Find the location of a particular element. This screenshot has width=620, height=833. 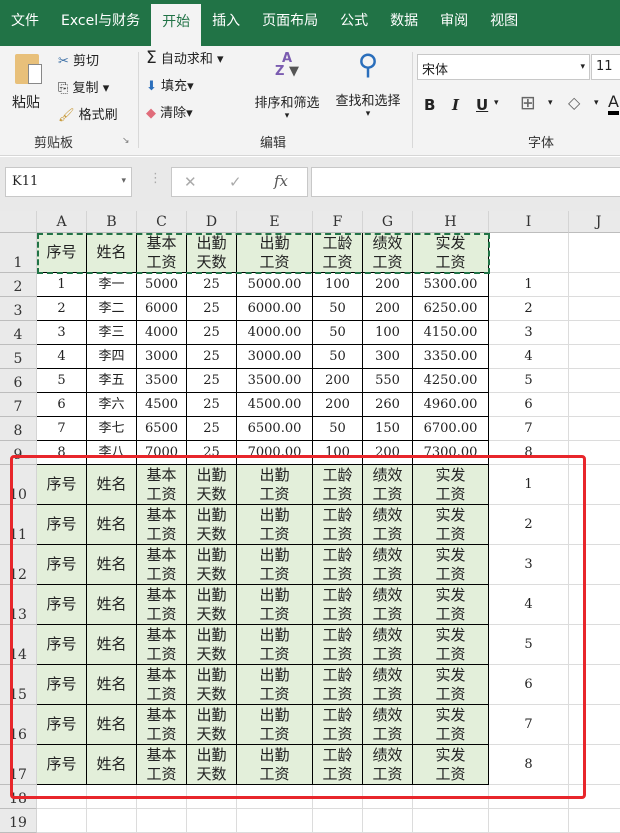

cell-I6: 5 is located at coordinates (529, 381).